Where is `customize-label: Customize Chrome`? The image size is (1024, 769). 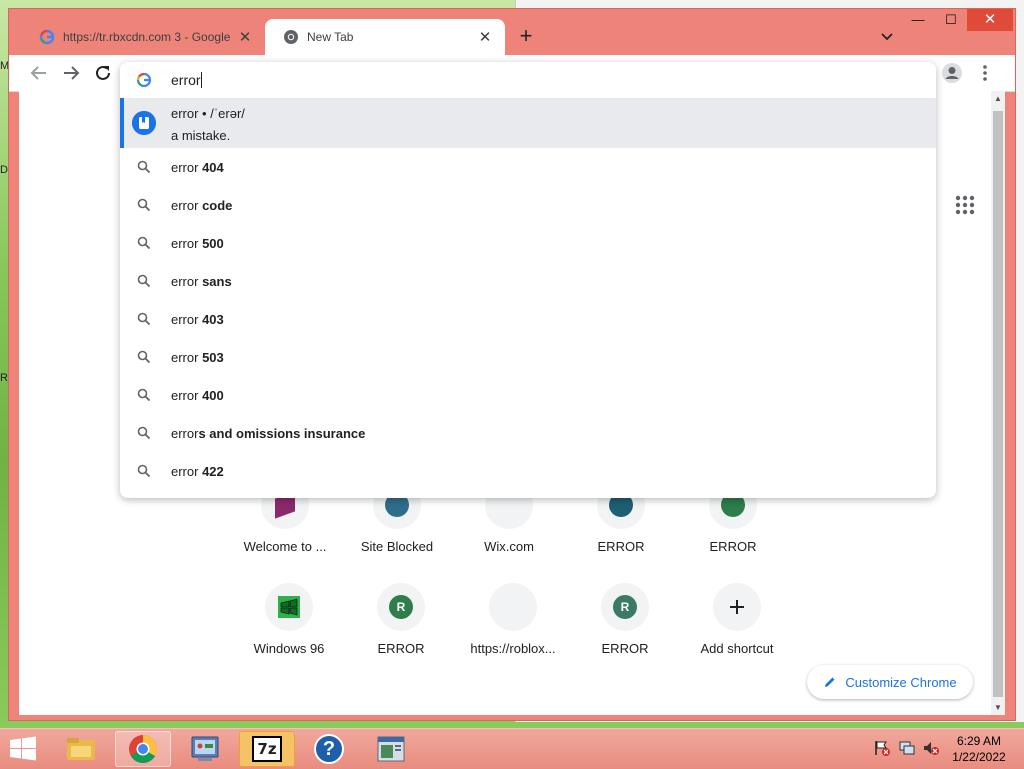
customize-label: Customize Chrome is located at coordinates (901, 682).